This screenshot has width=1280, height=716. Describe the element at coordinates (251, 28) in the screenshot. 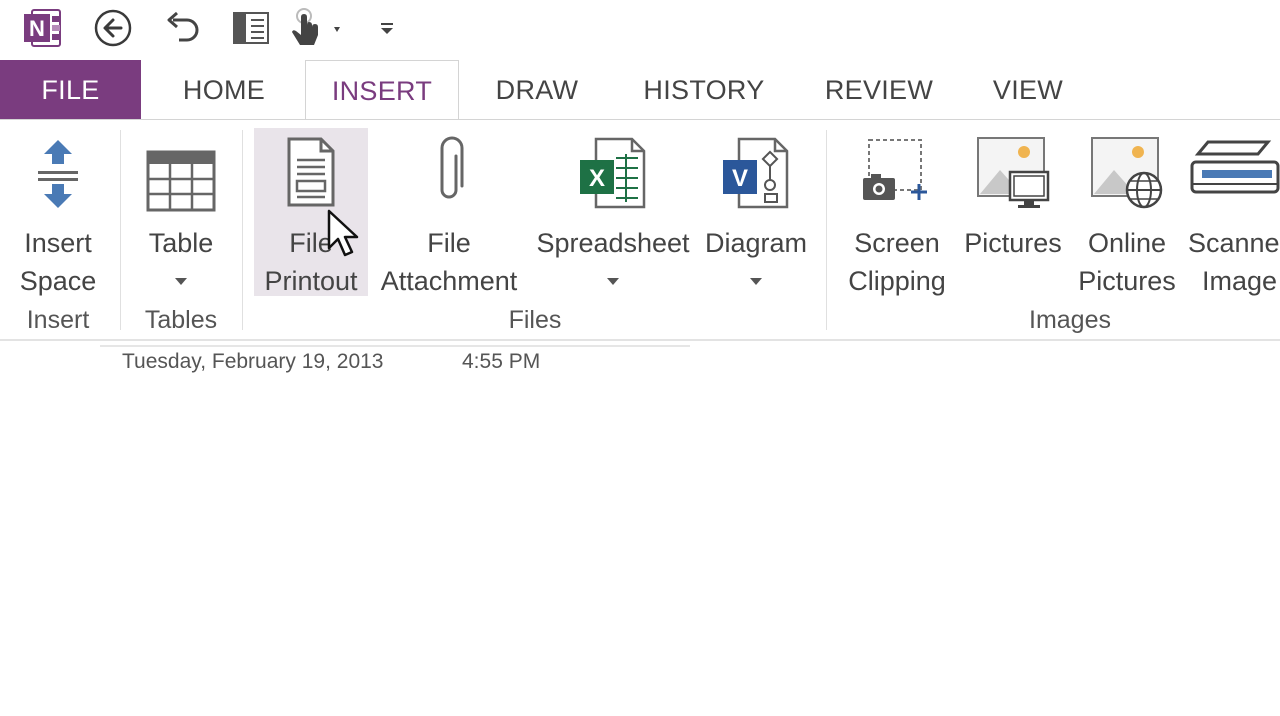

I see `dock-to-desktop-icon` at that location.